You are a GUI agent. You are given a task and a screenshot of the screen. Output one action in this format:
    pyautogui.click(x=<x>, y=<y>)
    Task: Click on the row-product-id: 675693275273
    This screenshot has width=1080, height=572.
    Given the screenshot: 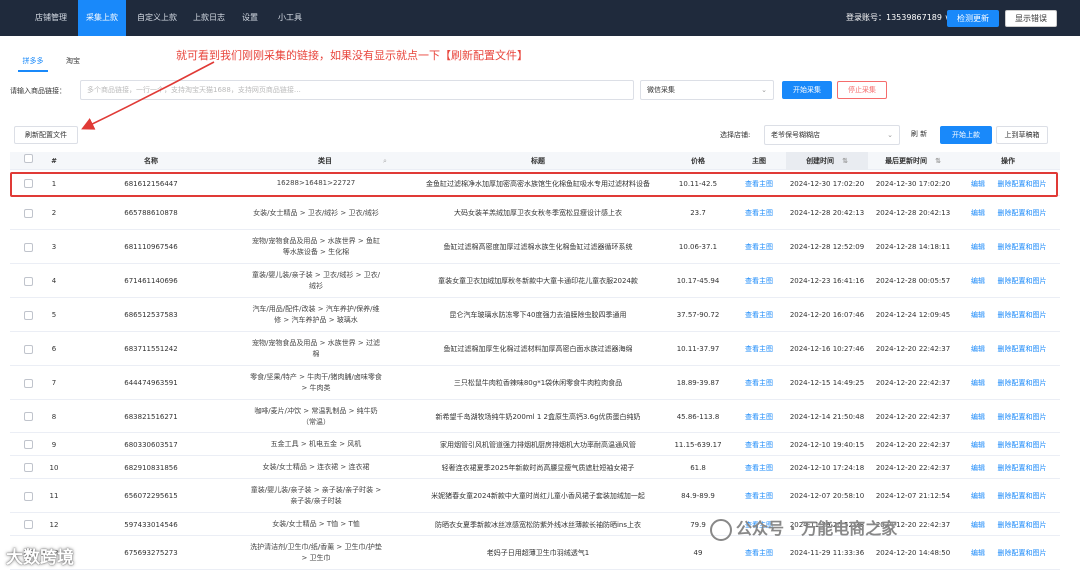 What is the action you would take?
    pyautogui.click(x=151, y=553)
    